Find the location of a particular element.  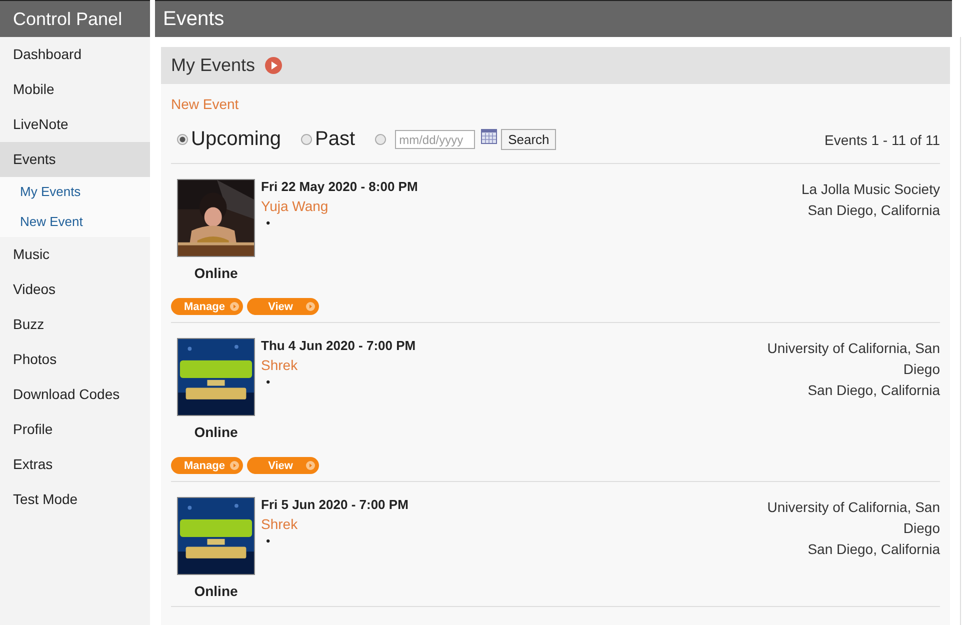

sidebar-item: Photos is located at coordinates (75, 359).